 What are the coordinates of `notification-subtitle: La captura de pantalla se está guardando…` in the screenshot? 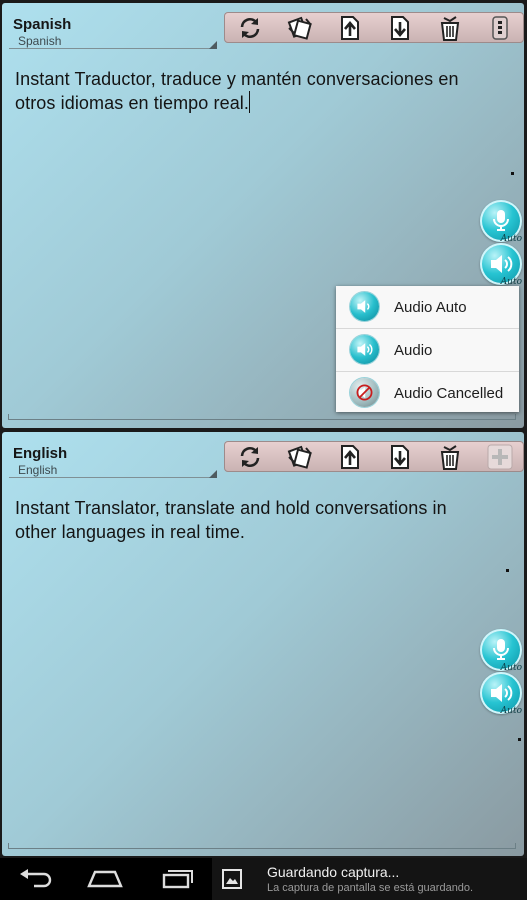 It's located at (370, 888).